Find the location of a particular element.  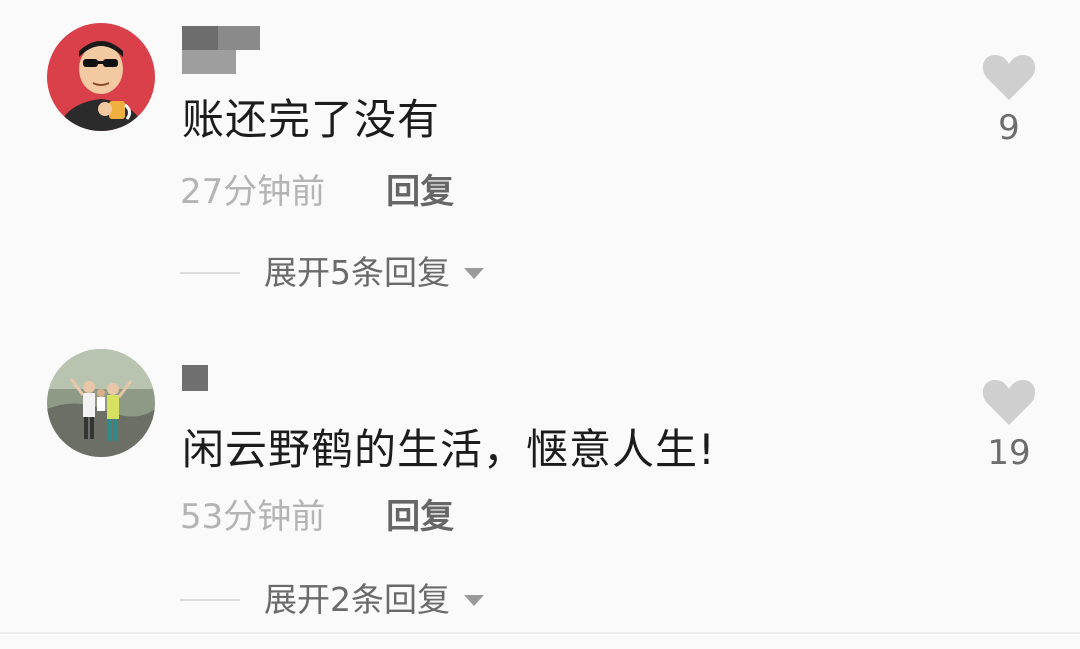

expand-replies-label: 展开5条回复 is located at coordinates (357, 272).